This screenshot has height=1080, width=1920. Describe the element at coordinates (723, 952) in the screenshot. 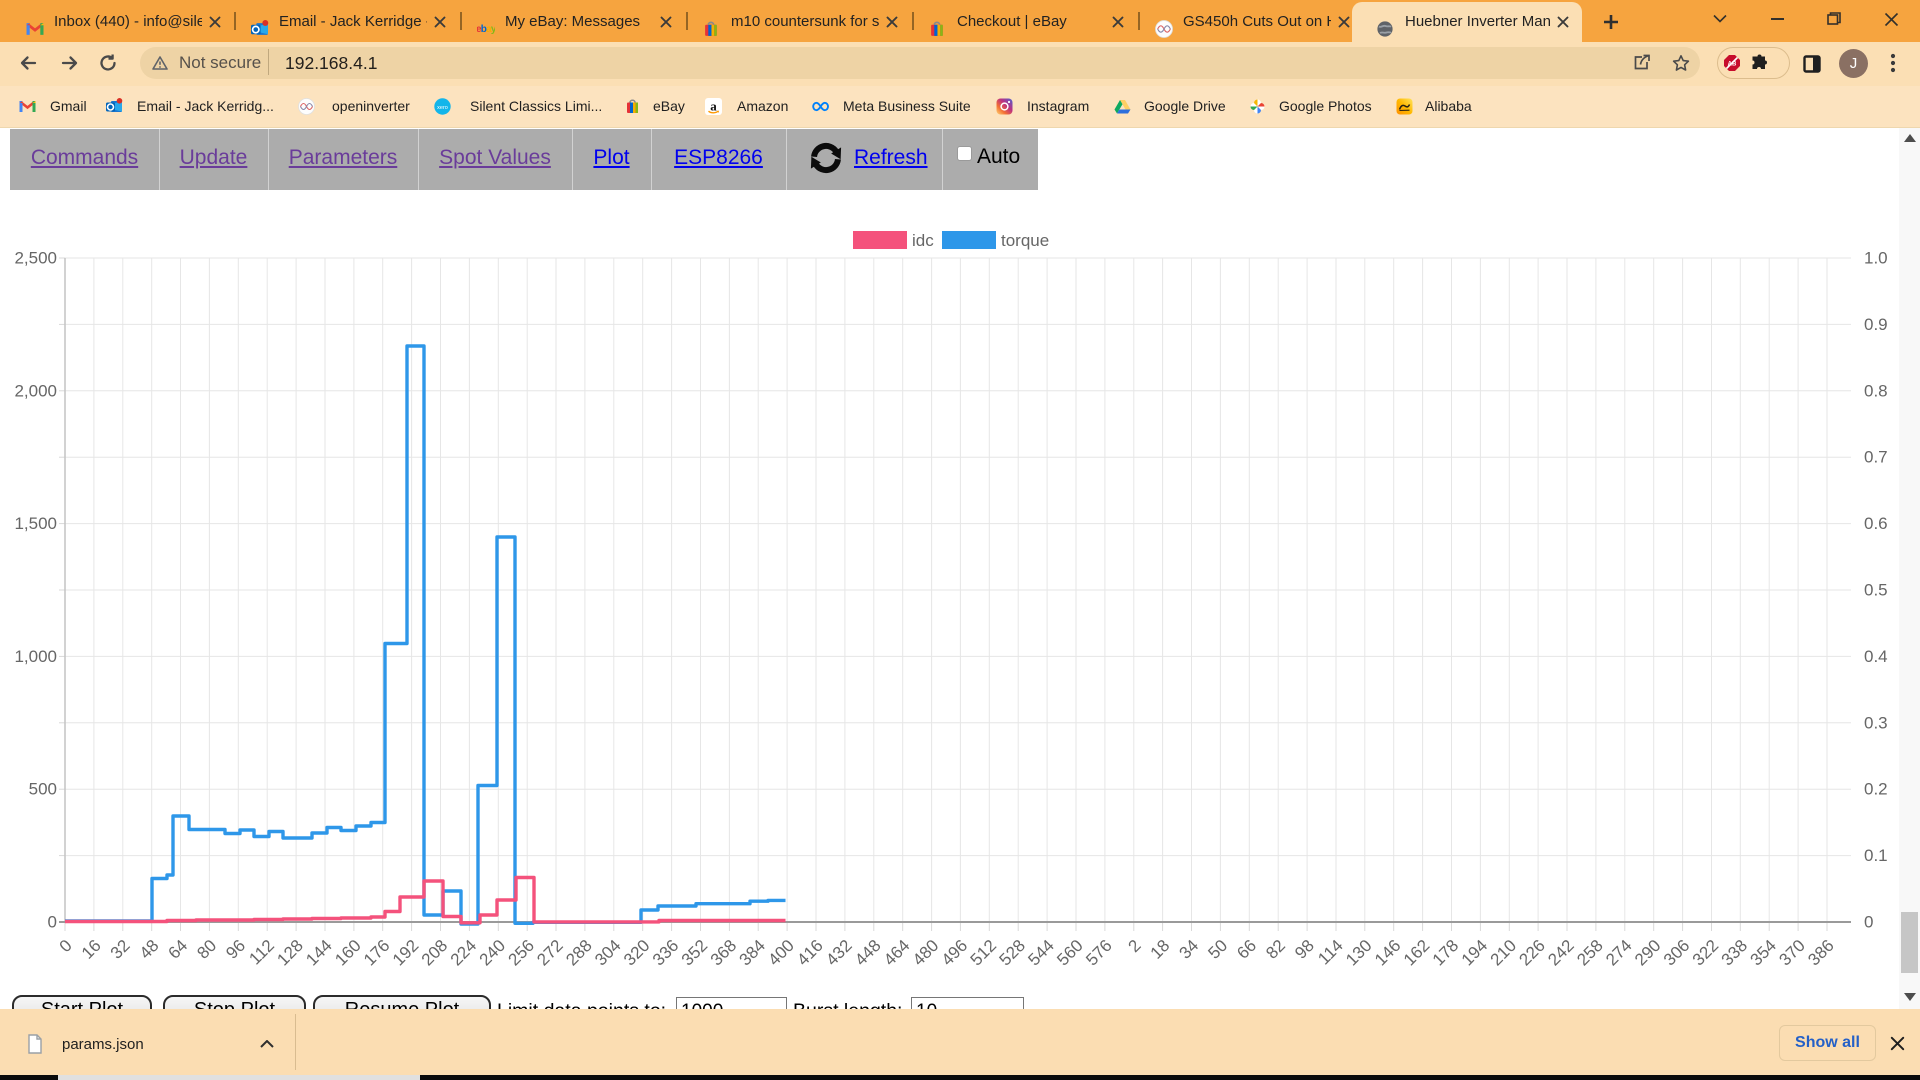

I see `svg-text: 368` at that location.